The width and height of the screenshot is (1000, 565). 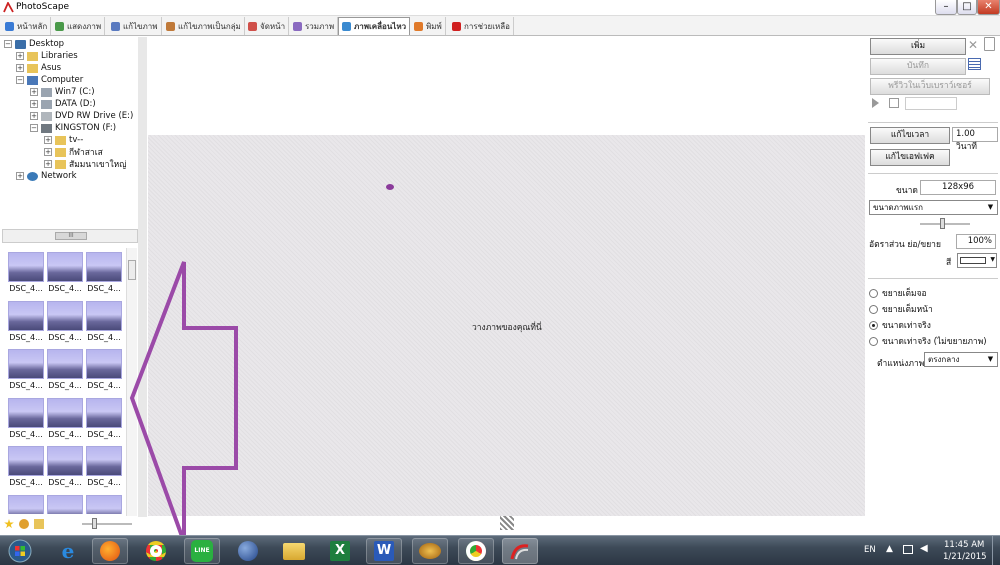 I want to click on maximize-button: □, so click(x=967, y=7).